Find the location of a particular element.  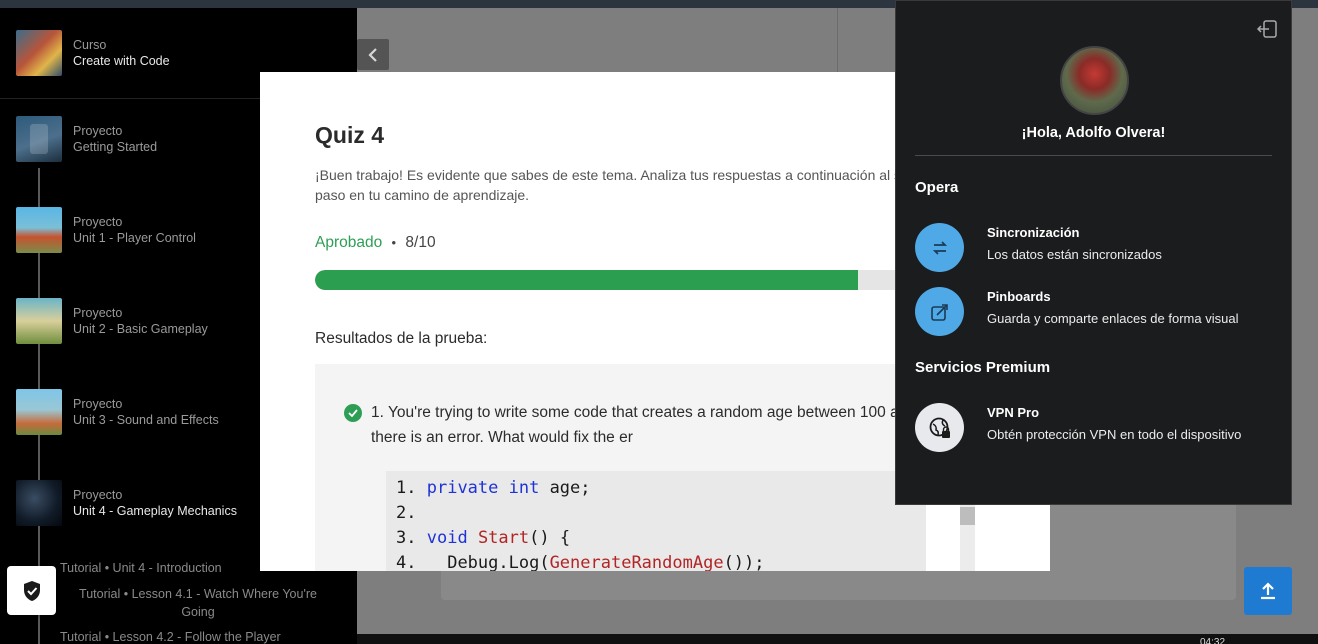

privacy-shield-button is located at coordinates (31, 590).